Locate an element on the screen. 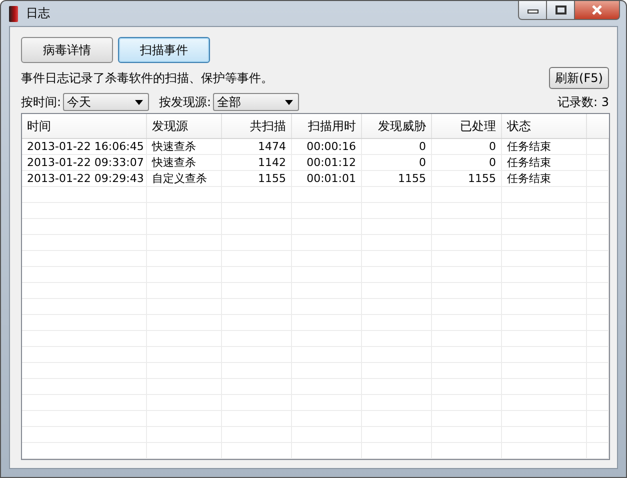 The image size is (627, 478). table-cell: 2013-01-22 16:06:45 is located at coordinates (84, 146).